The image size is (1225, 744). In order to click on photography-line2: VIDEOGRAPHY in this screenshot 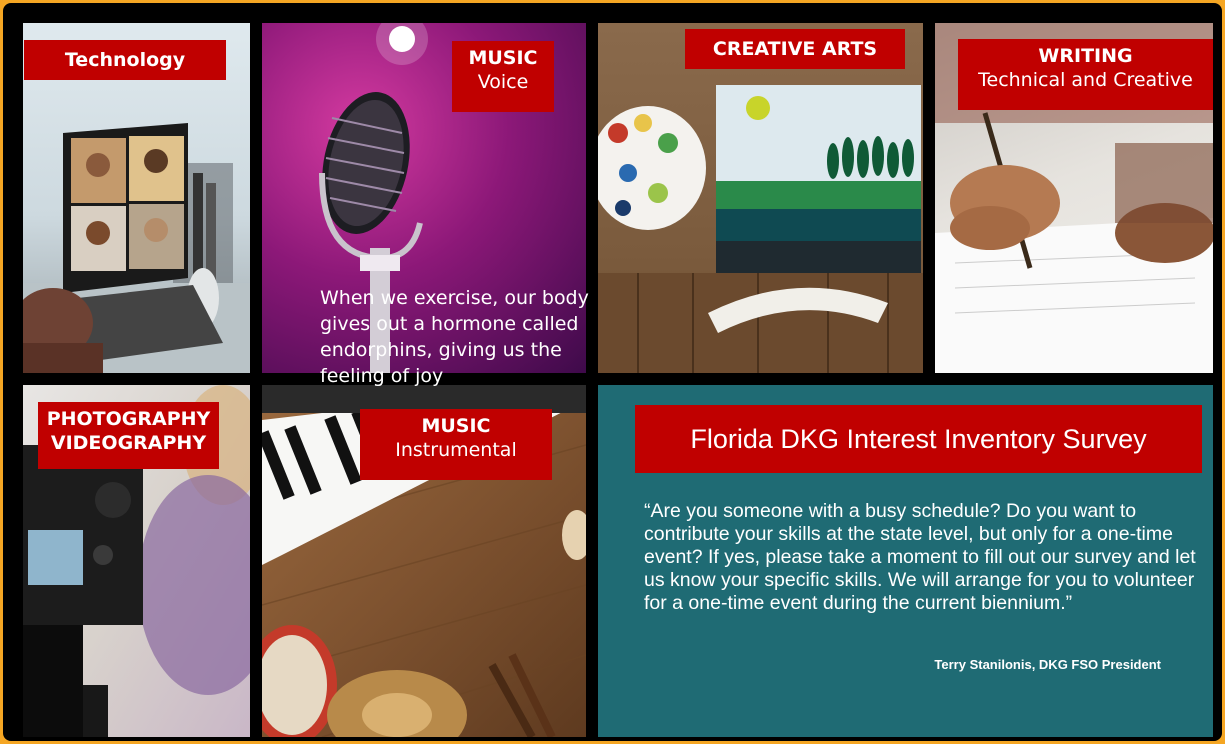, I will do `click(128, 442)`.